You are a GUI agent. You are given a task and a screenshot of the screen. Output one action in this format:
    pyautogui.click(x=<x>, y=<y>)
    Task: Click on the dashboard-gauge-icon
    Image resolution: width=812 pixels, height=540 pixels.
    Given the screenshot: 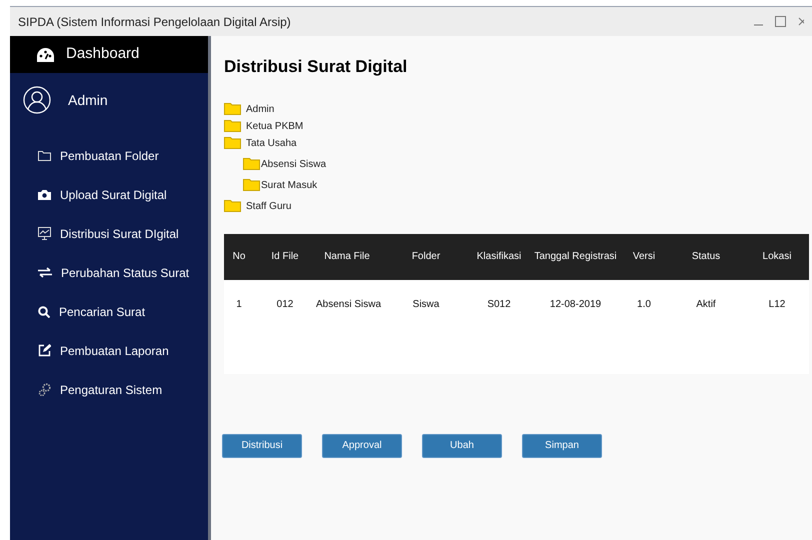 What is the action you would take?
    pyautogui.click(x=45, y=55)
    